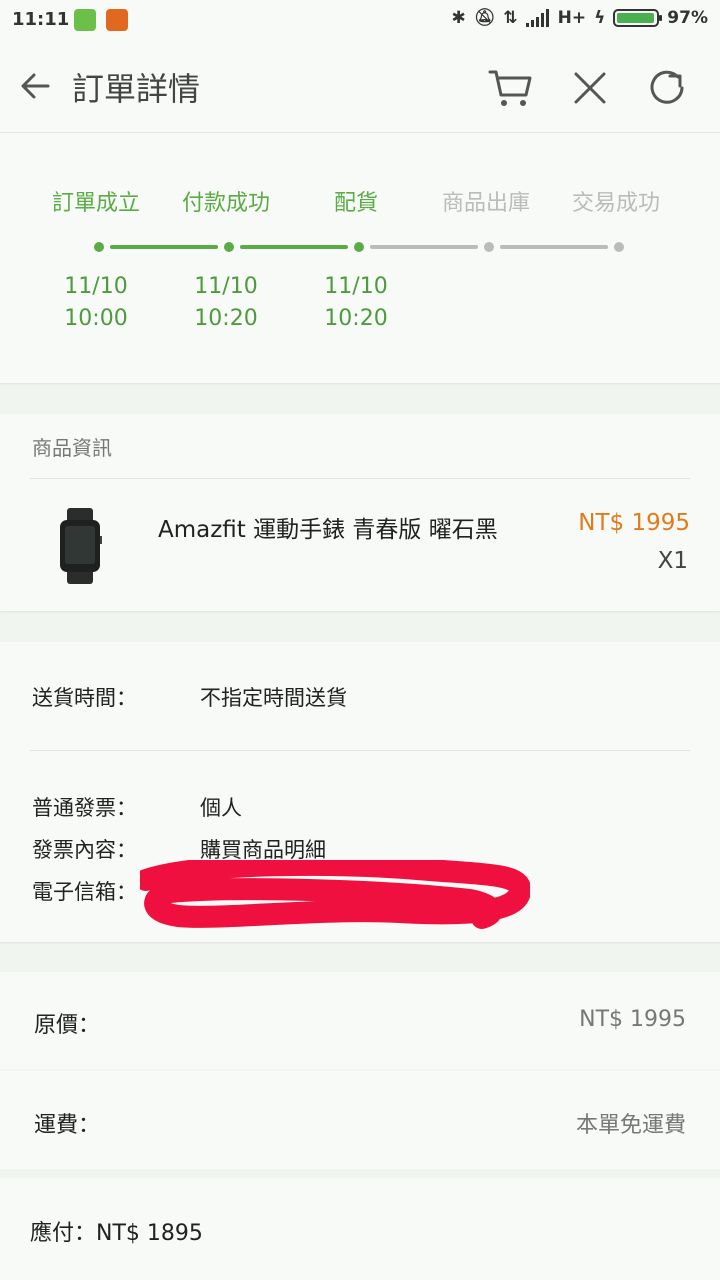  I want to click on invoice-type-label: 普通發票：, so click(84, 808).